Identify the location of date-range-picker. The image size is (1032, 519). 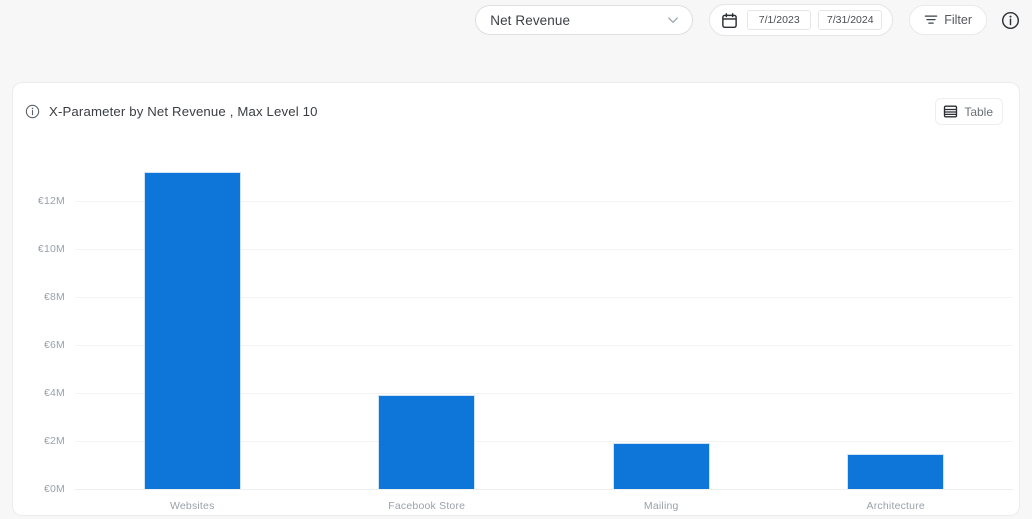
(801, 20).